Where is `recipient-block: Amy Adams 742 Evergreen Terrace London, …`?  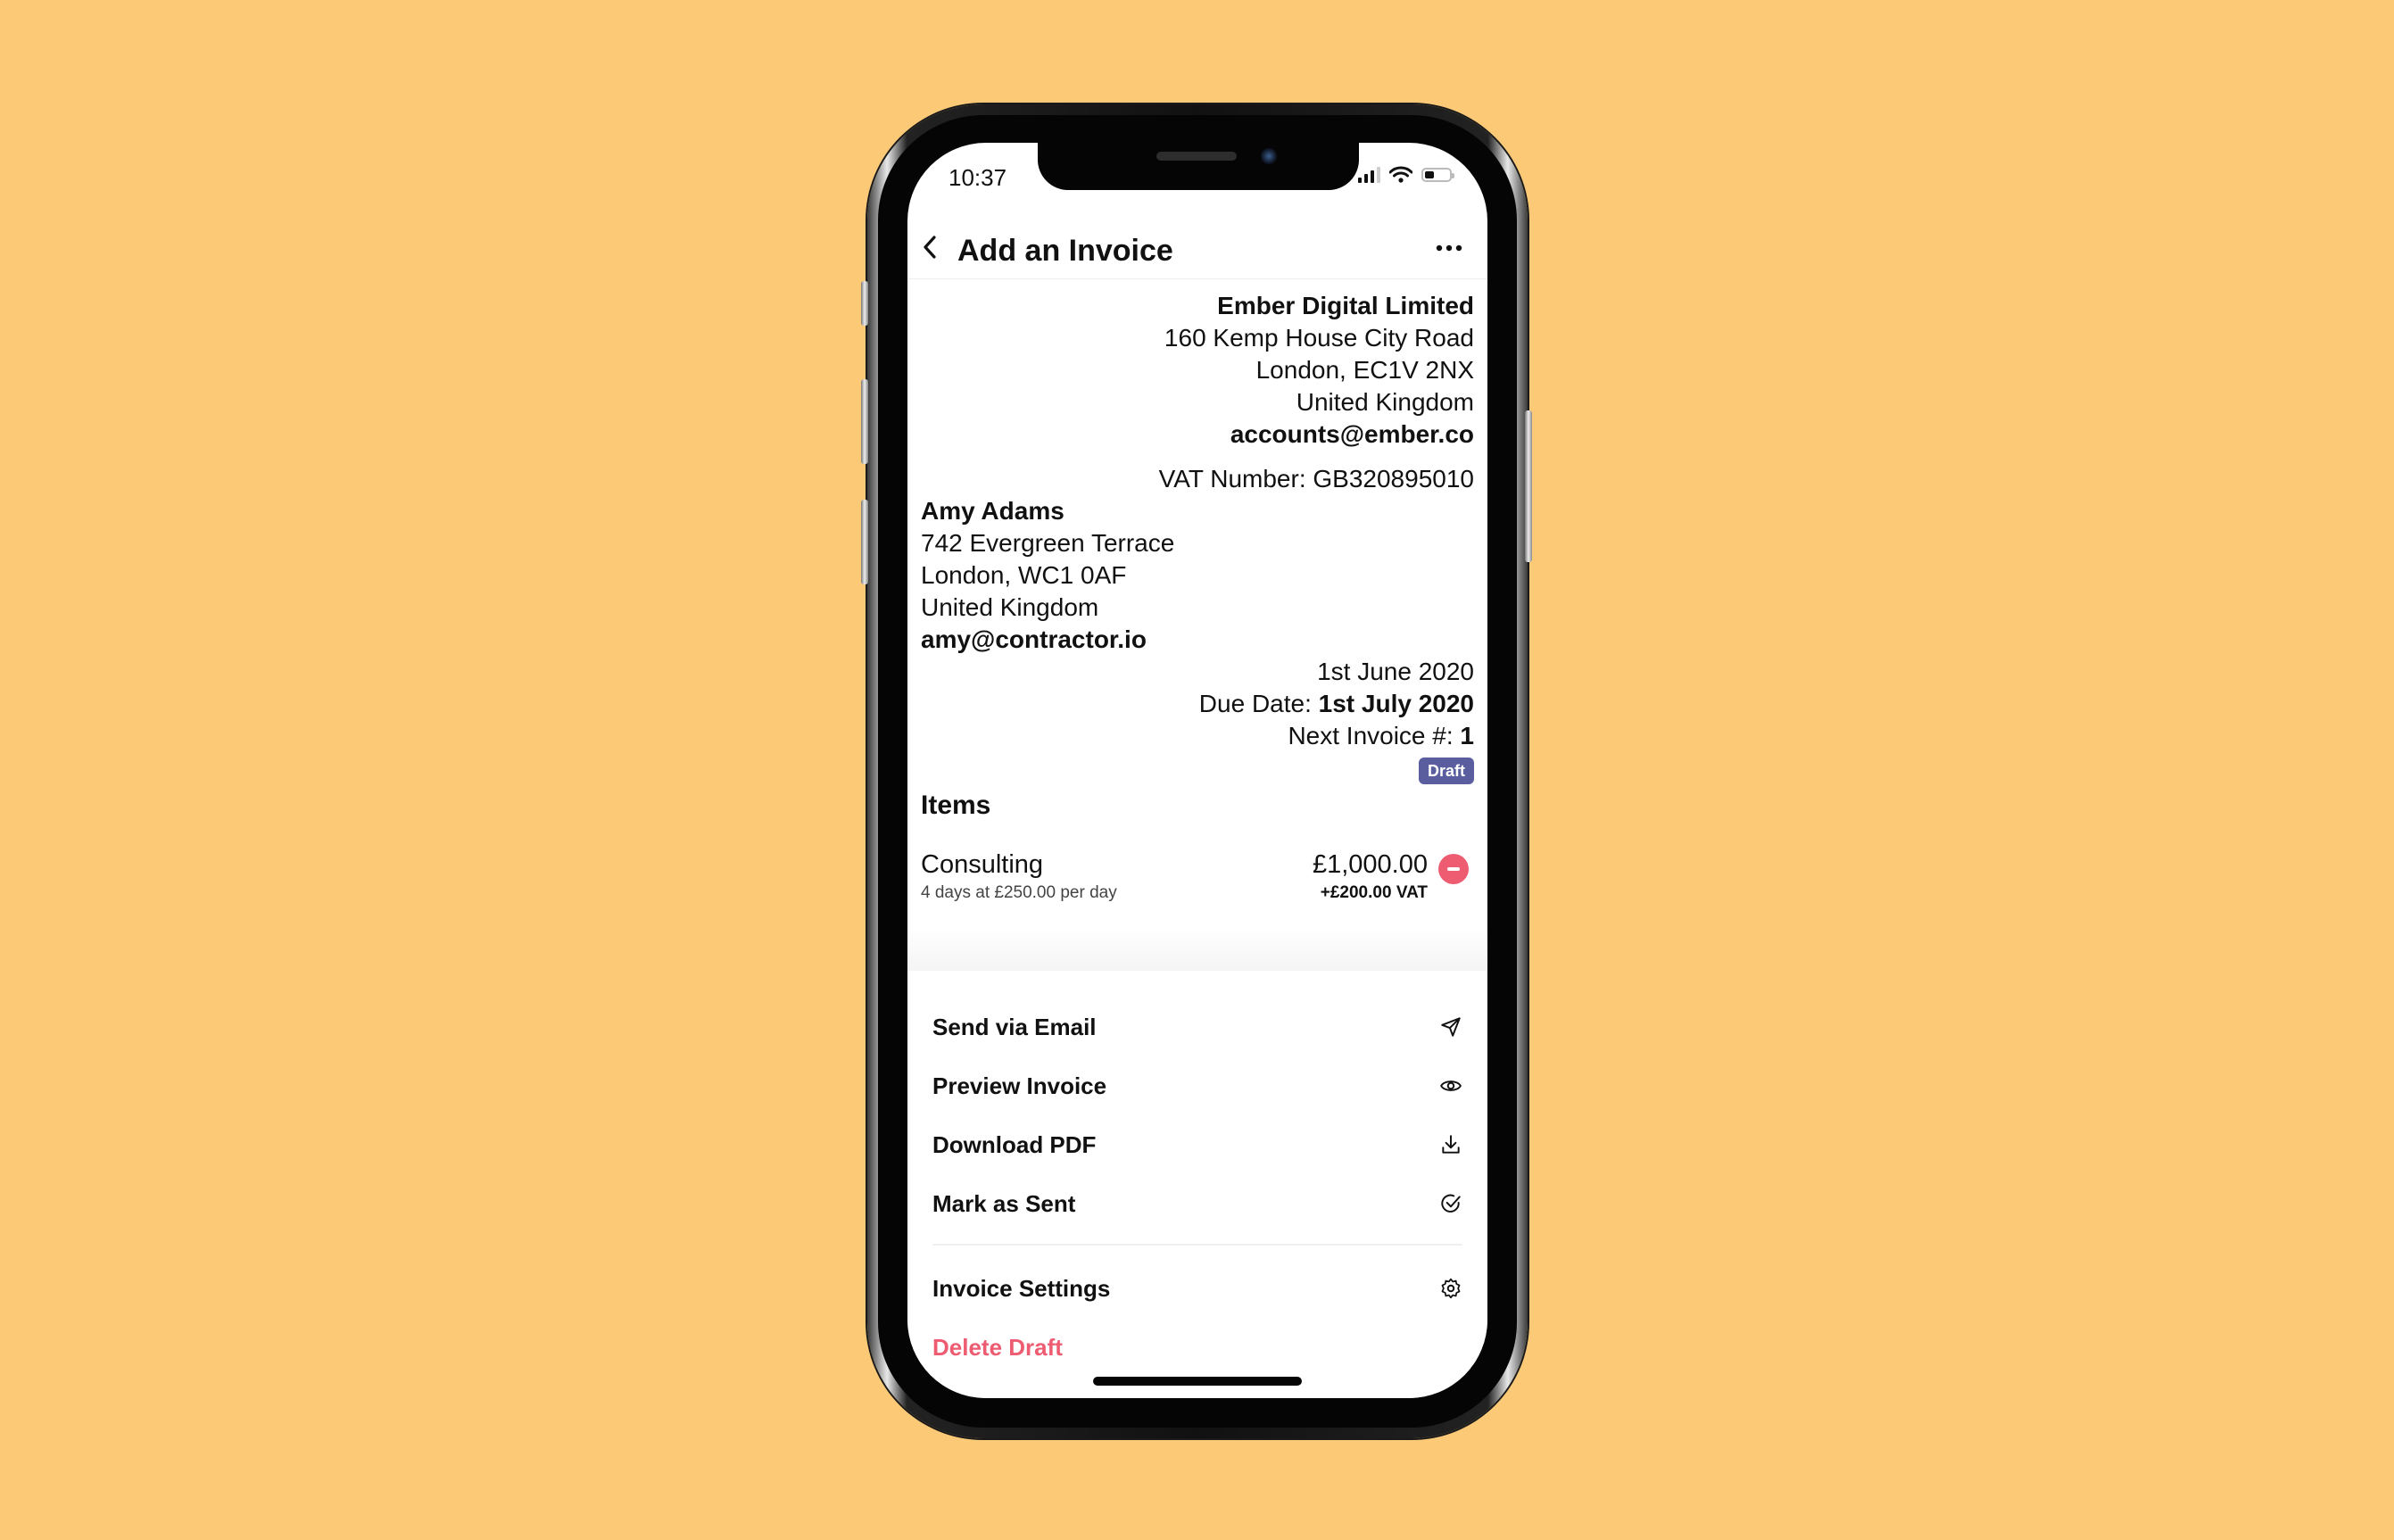 recipient-block: Amy Adams 742 Evergreen Terrace London, … is located at coordinates (1197, 576).